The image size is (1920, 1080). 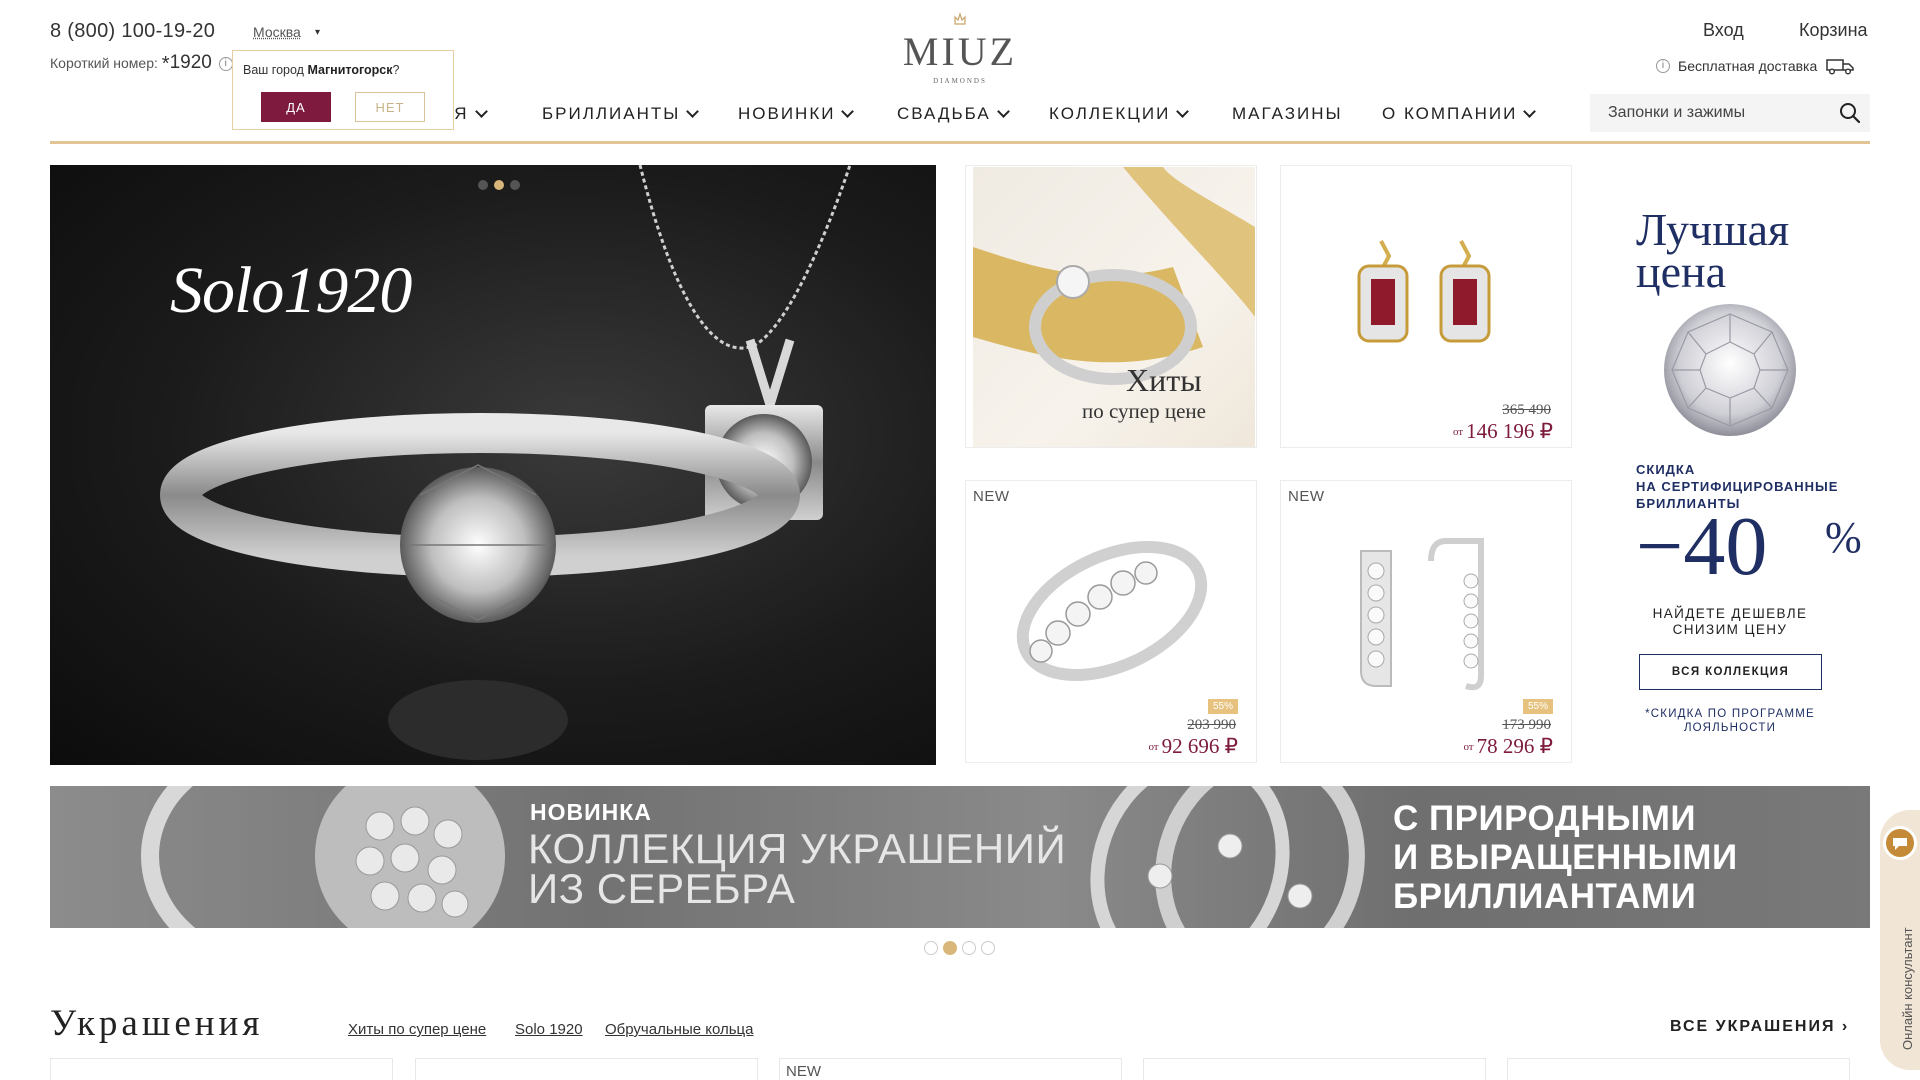 What do you see at coordinates (317, 32) in the screenshot?
I see `chevron-down-icon: ▾` at bounding box center [317, 32].